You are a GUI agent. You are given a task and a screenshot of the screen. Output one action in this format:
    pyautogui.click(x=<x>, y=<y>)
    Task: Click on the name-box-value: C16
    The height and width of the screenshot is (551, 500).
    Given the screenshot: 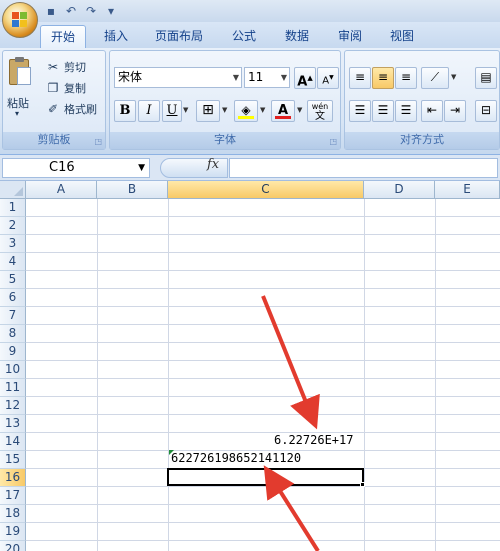 What is the action you would take?
    pyautogui.click(x=62, y=167)
    